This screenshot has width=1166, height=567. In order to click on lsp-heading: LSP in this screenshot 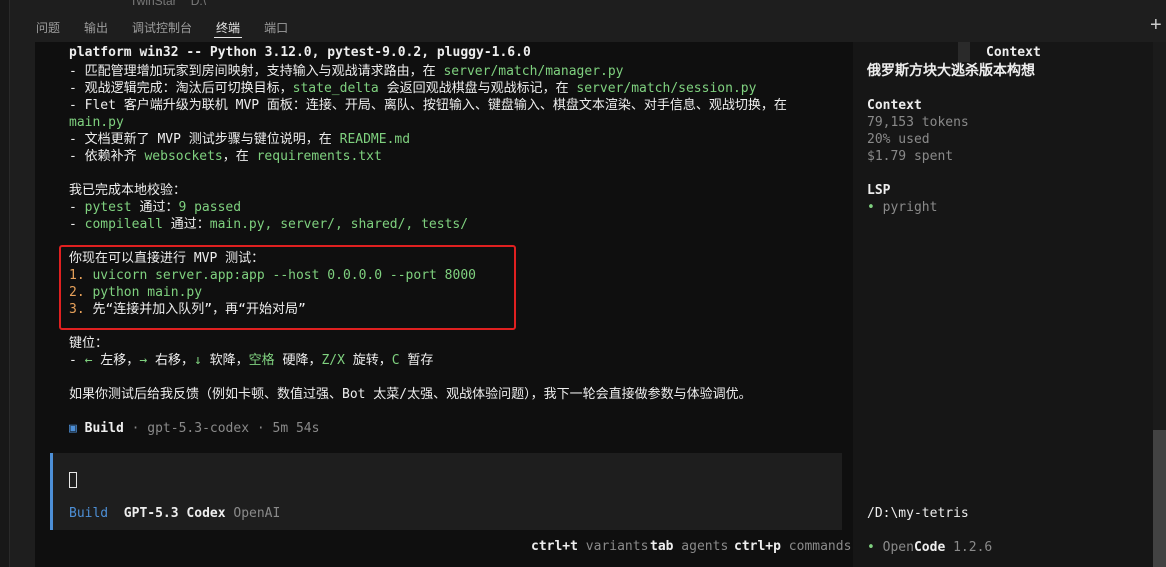, I will do `click(879, 190)`.